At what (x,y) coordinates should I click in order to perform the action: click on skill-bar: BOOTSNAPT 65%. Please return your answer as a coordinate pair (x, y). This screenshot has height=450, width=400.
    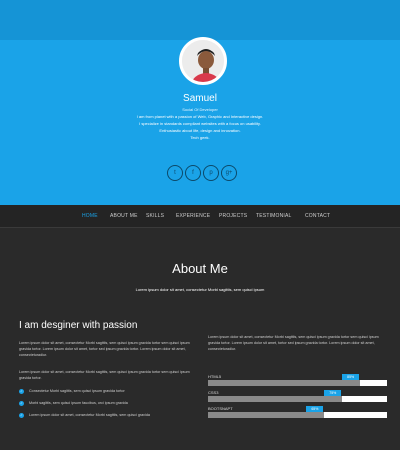
    Looking at the image, I should click on (298, 412).